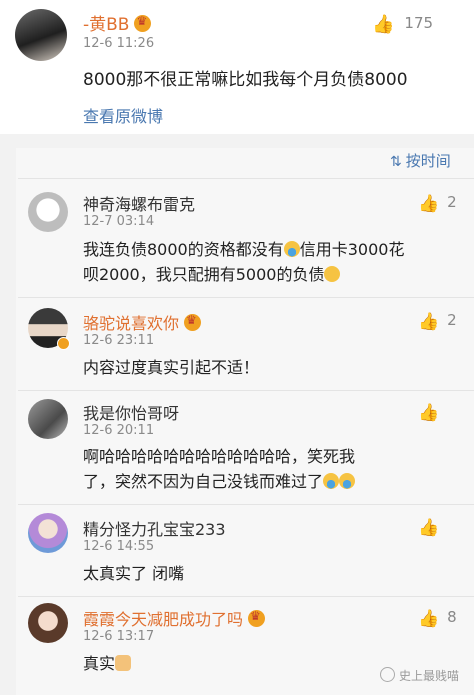  Describe the element at coordinates (245, 80) in the screenshot. I see `post-text: 8000那不很正常嘛比如我每个月负债8000` at that location.